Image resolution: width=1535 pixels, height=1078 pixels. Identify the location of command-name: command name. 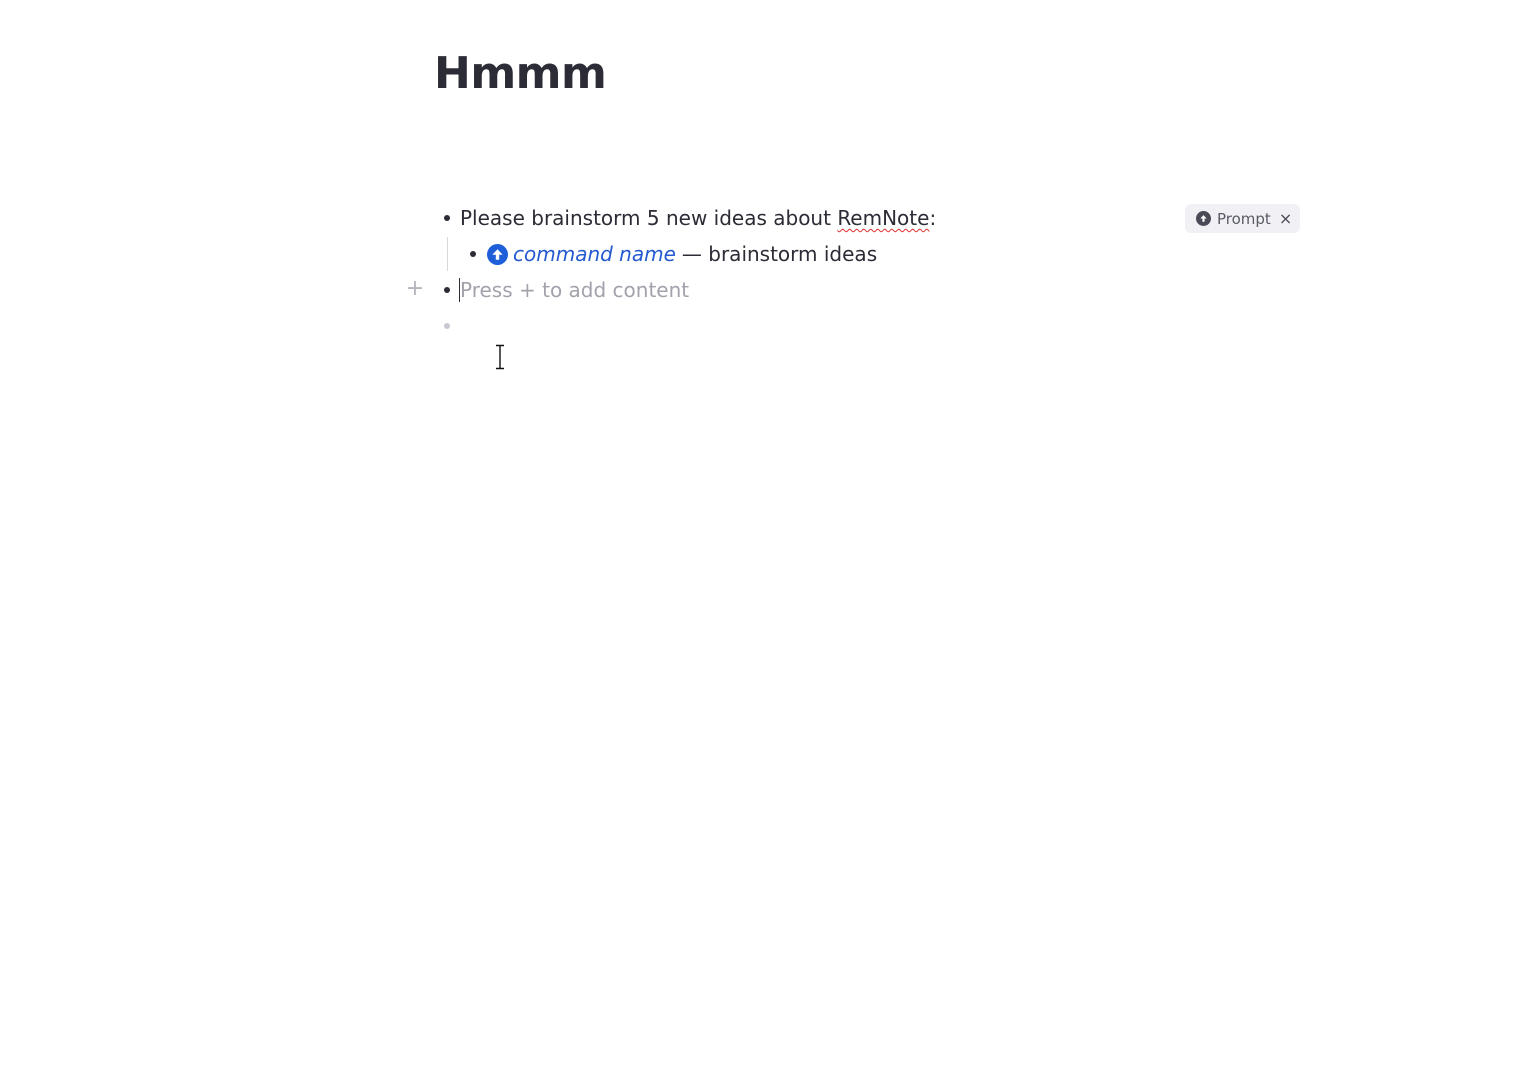
(594, 254).